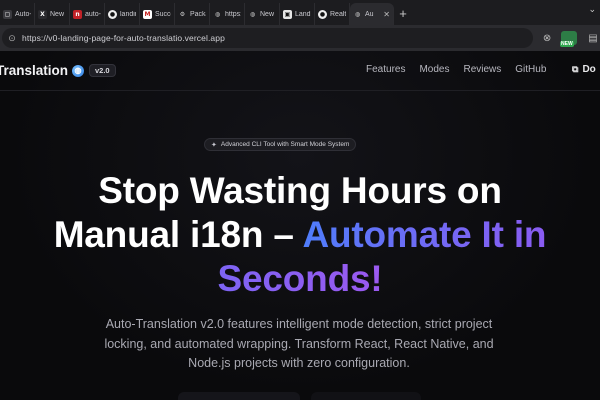 The width and height of the screenshot is (600, 400). I want to click on hero-line-1: Stop Wasting Hours on, so click(300, 190).